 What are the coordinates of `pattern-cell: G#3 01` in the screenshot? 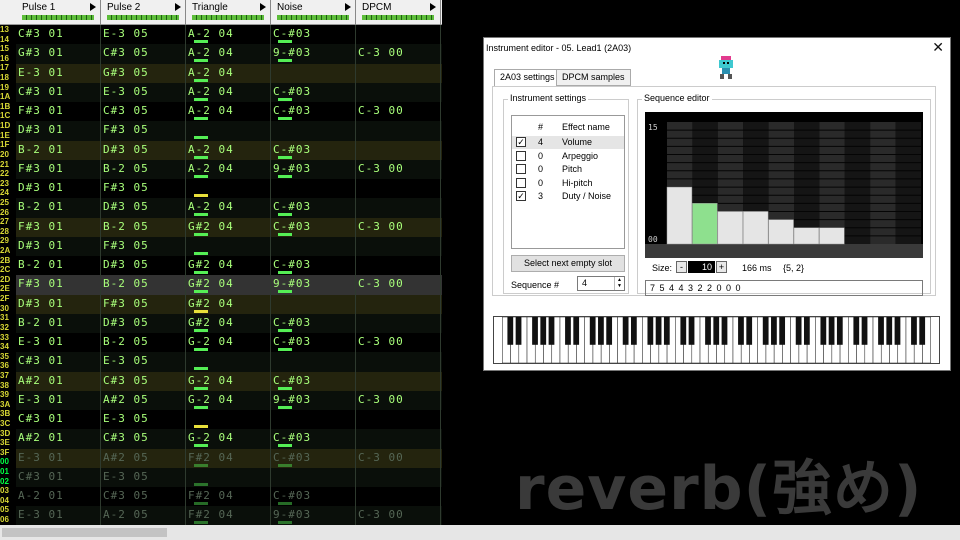 It's located at (41, 52).